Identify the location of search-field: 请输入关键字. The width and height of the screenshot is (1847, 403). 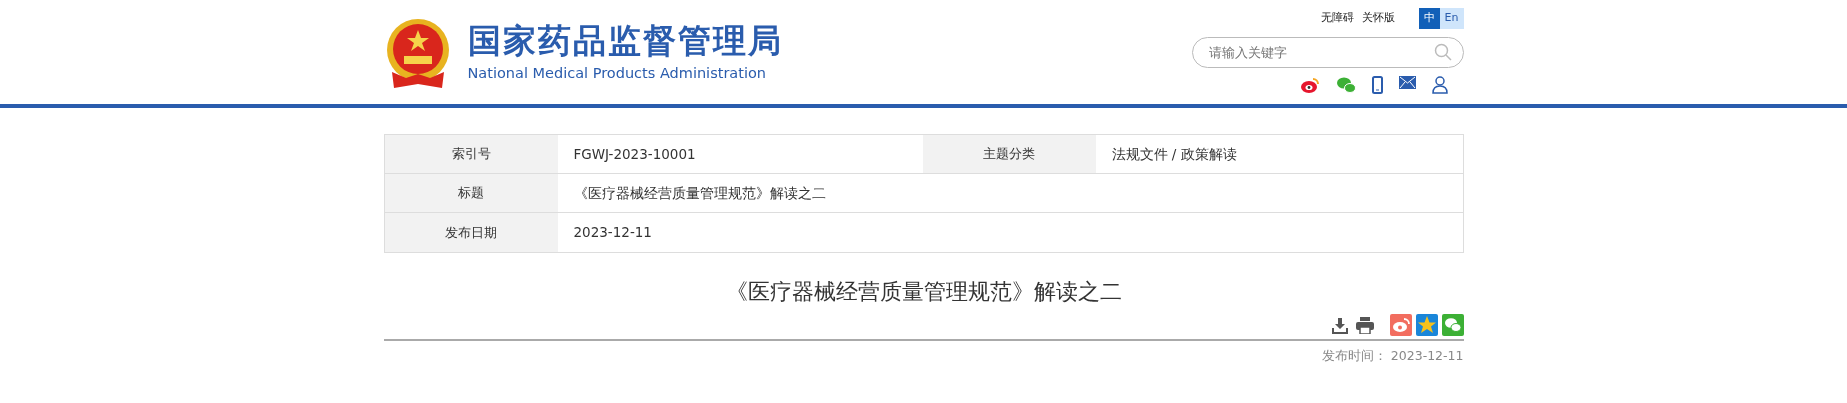
(1327, 52).